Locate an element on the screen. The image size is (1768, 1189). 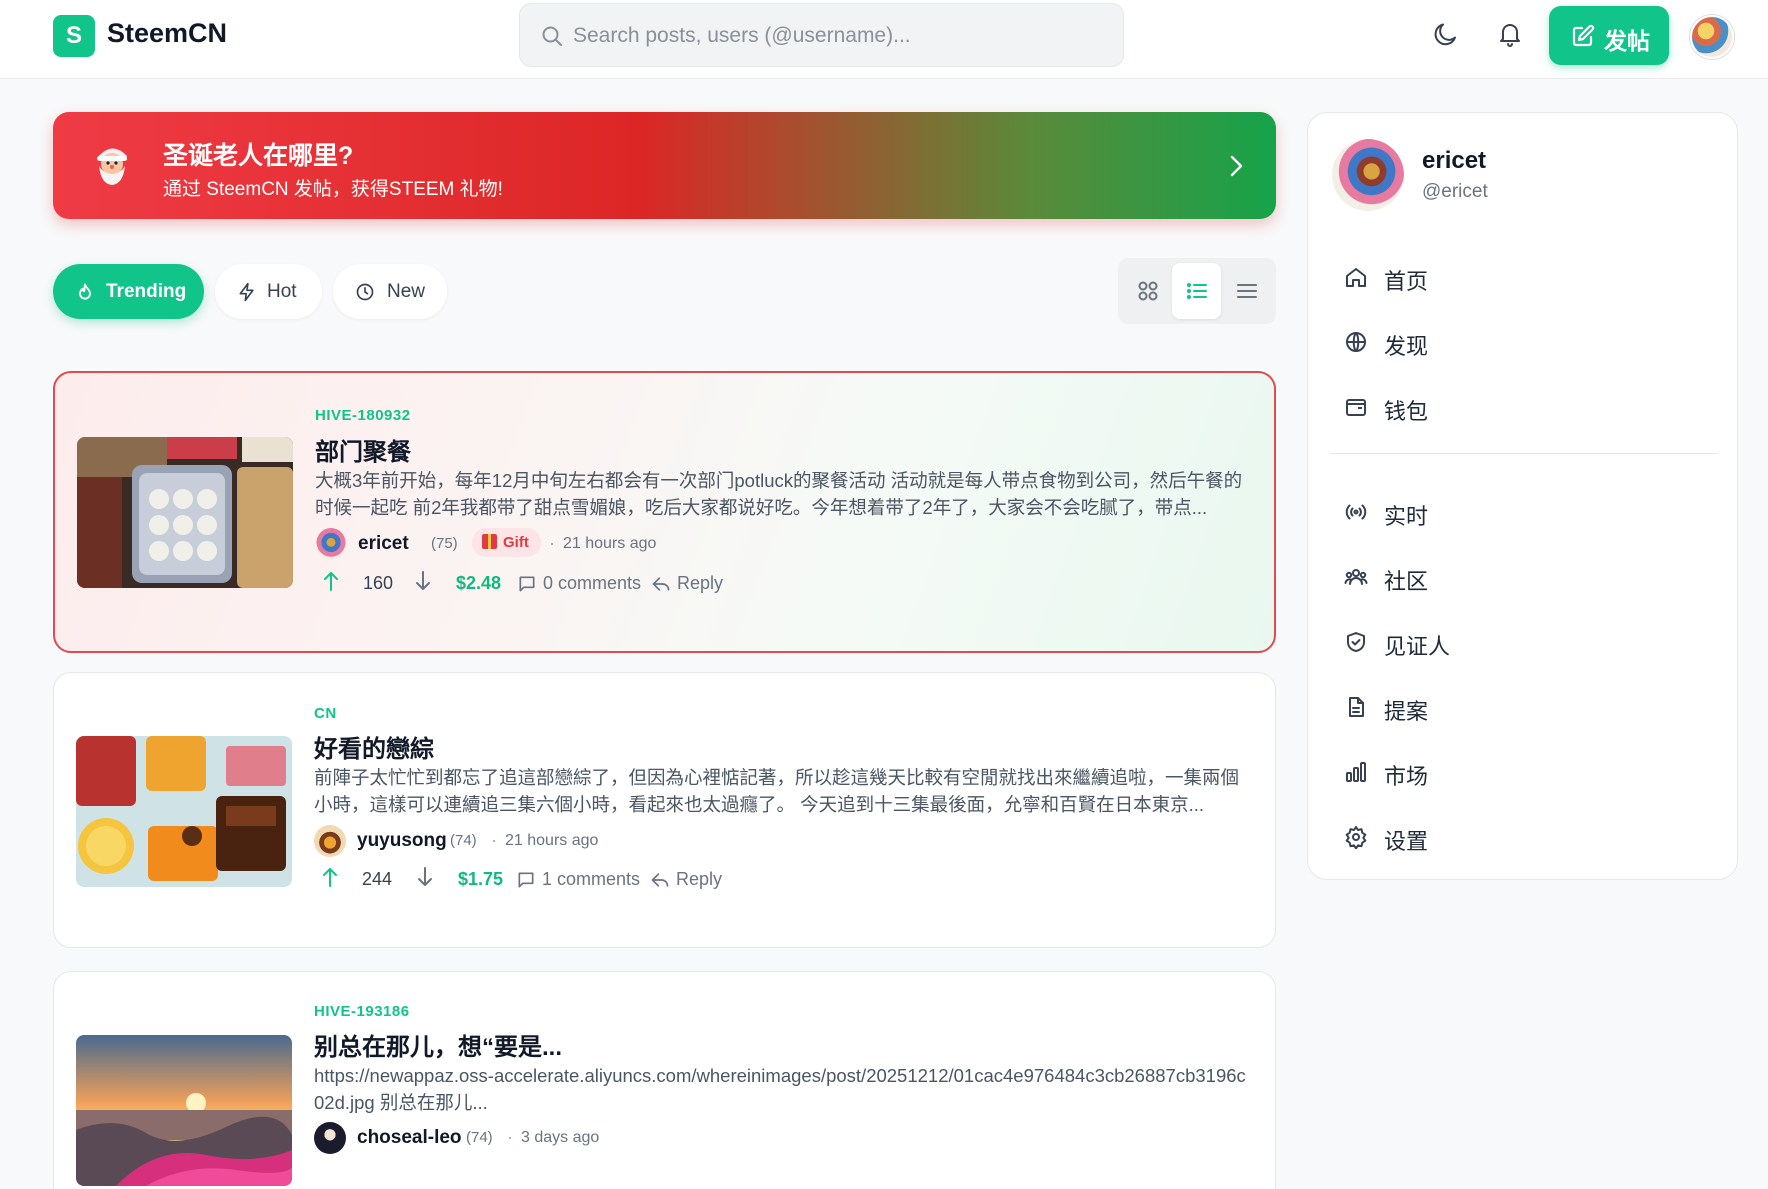
tab-label: Trending is located at coordinates (146, 291).